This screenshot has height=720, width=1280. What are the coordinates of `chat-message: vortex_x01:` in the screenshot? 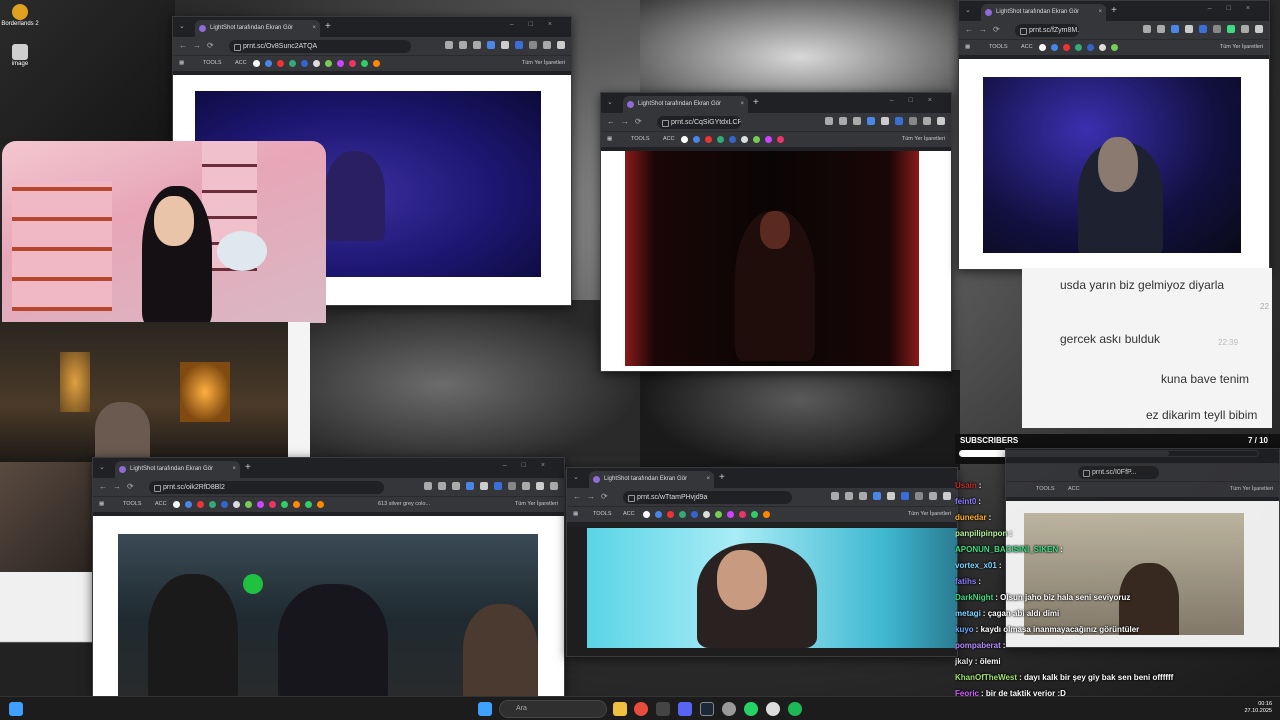 It's located at (1090, 566).